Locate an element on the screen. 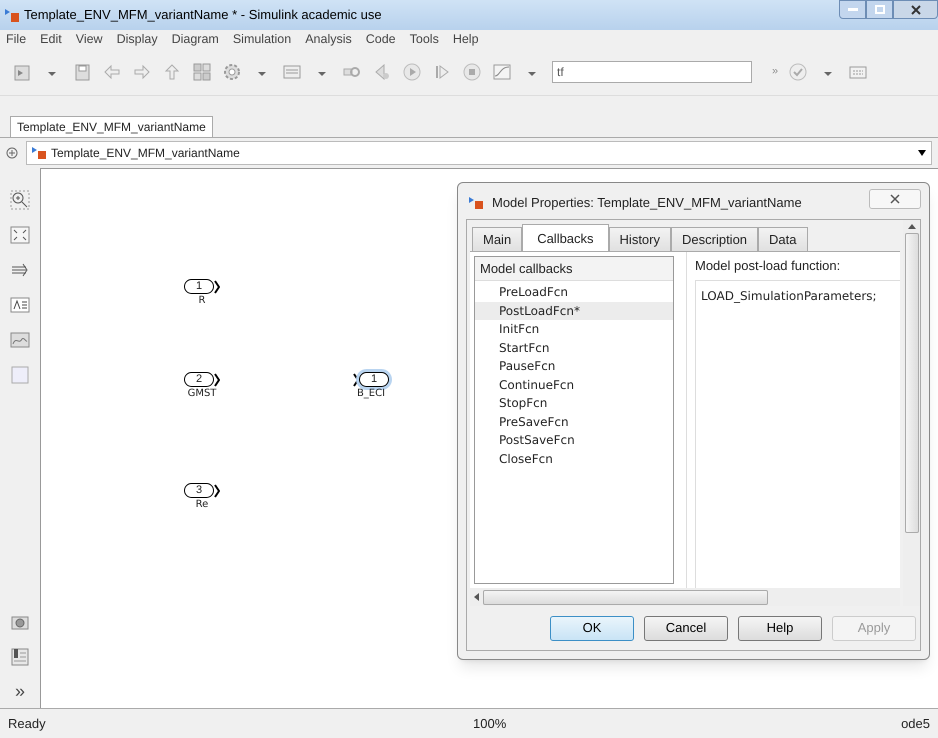 The width and height of the screenshot is (938, 738). annotation-icon is located at coordinates (20, 305).